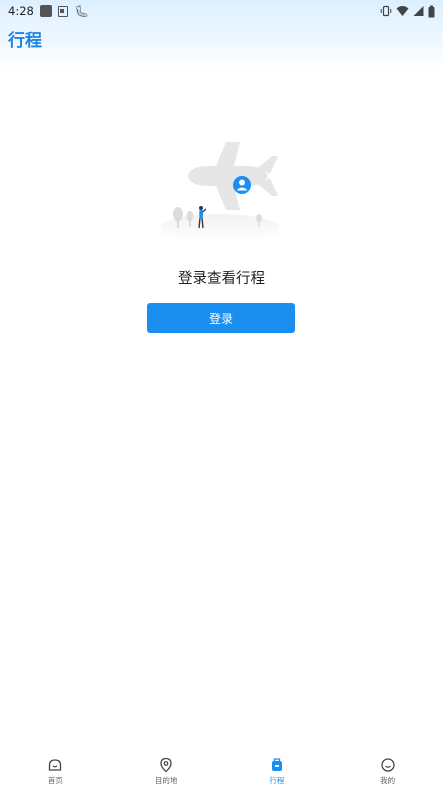  I want to click on bottom-navigation: 首页 目的地 行程 我的, so click(221, 769).